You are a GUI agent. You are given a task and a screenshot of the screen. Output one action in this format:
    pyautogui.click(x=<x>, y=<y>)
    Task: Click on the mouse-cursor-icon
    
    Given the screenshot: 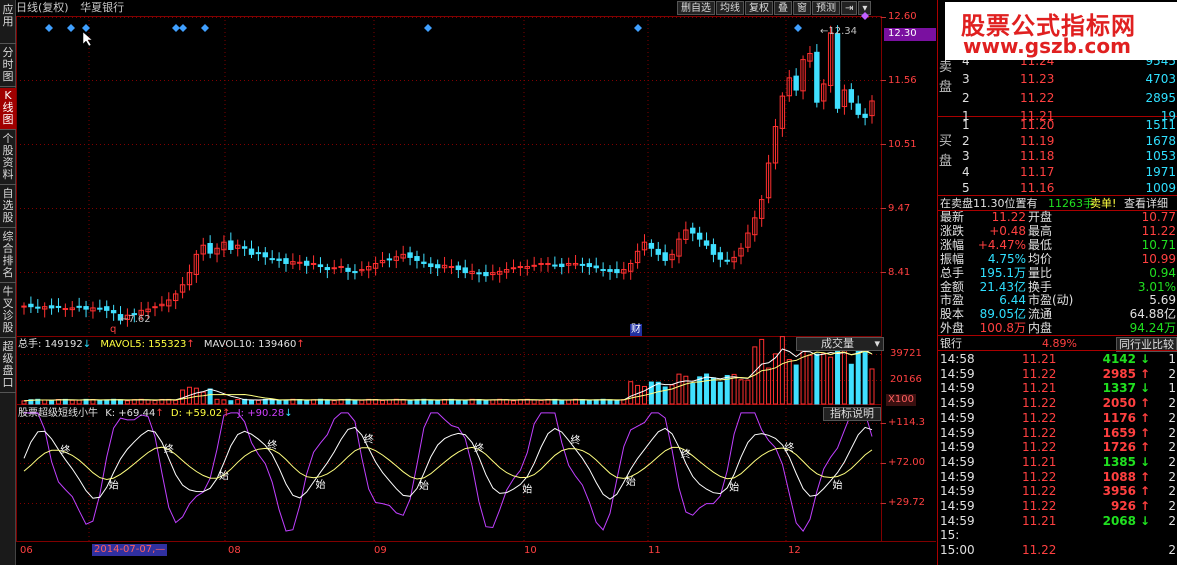 What is the action you would take?
    pyautogui.click(x=87, y=39)
    